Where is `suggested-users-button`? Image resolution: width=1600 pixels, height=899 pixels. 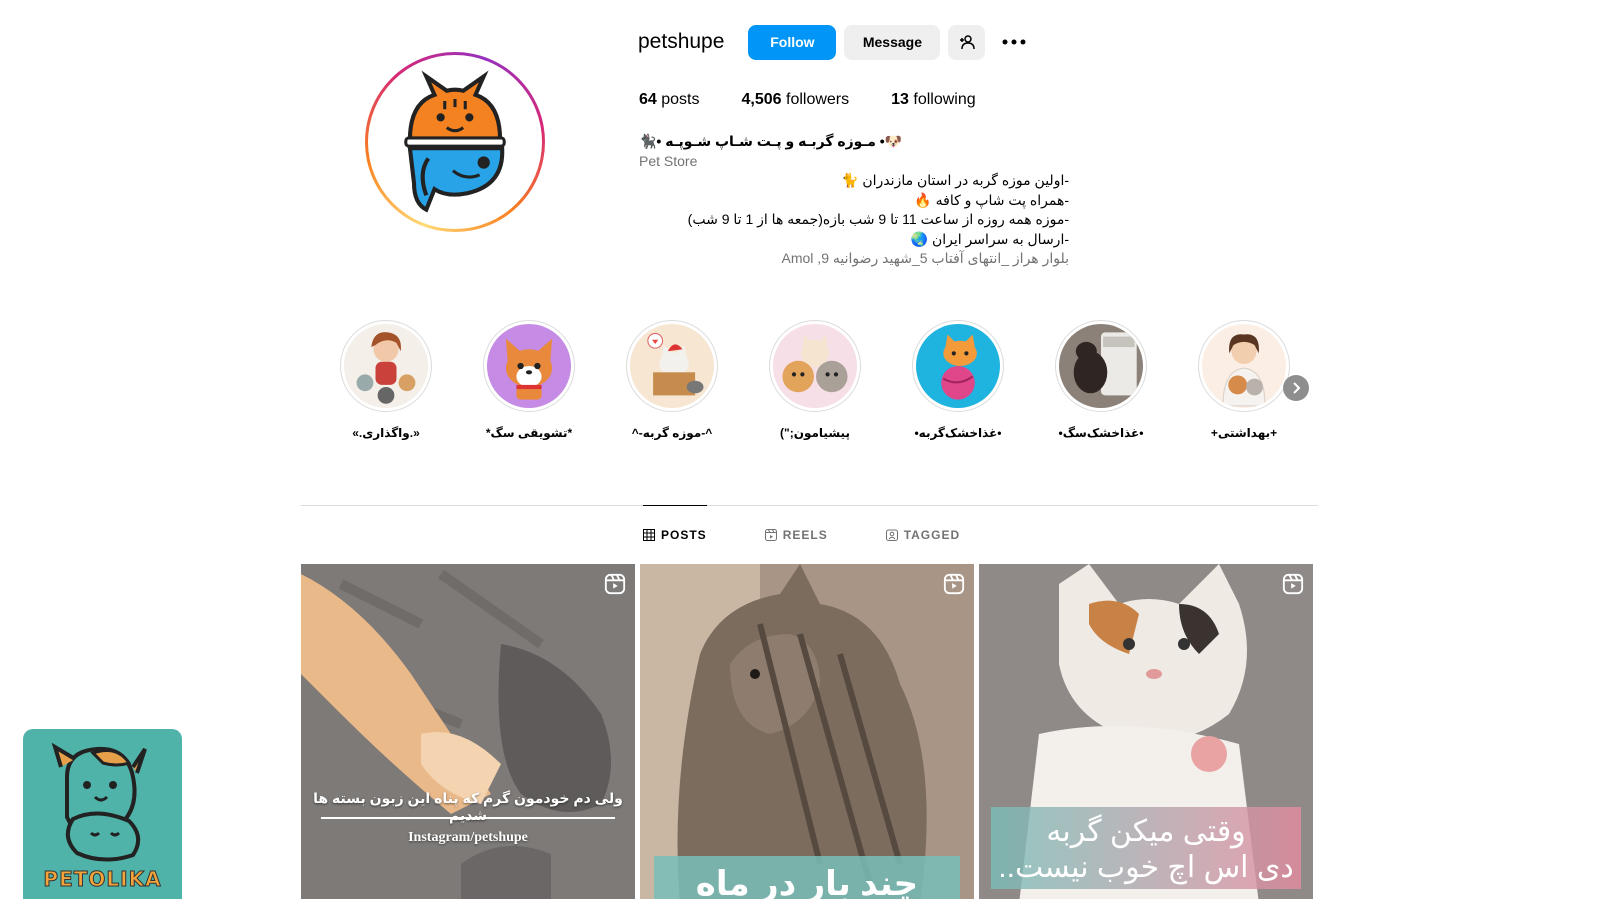 suggested-users-button is located at coordinates (967, 42).